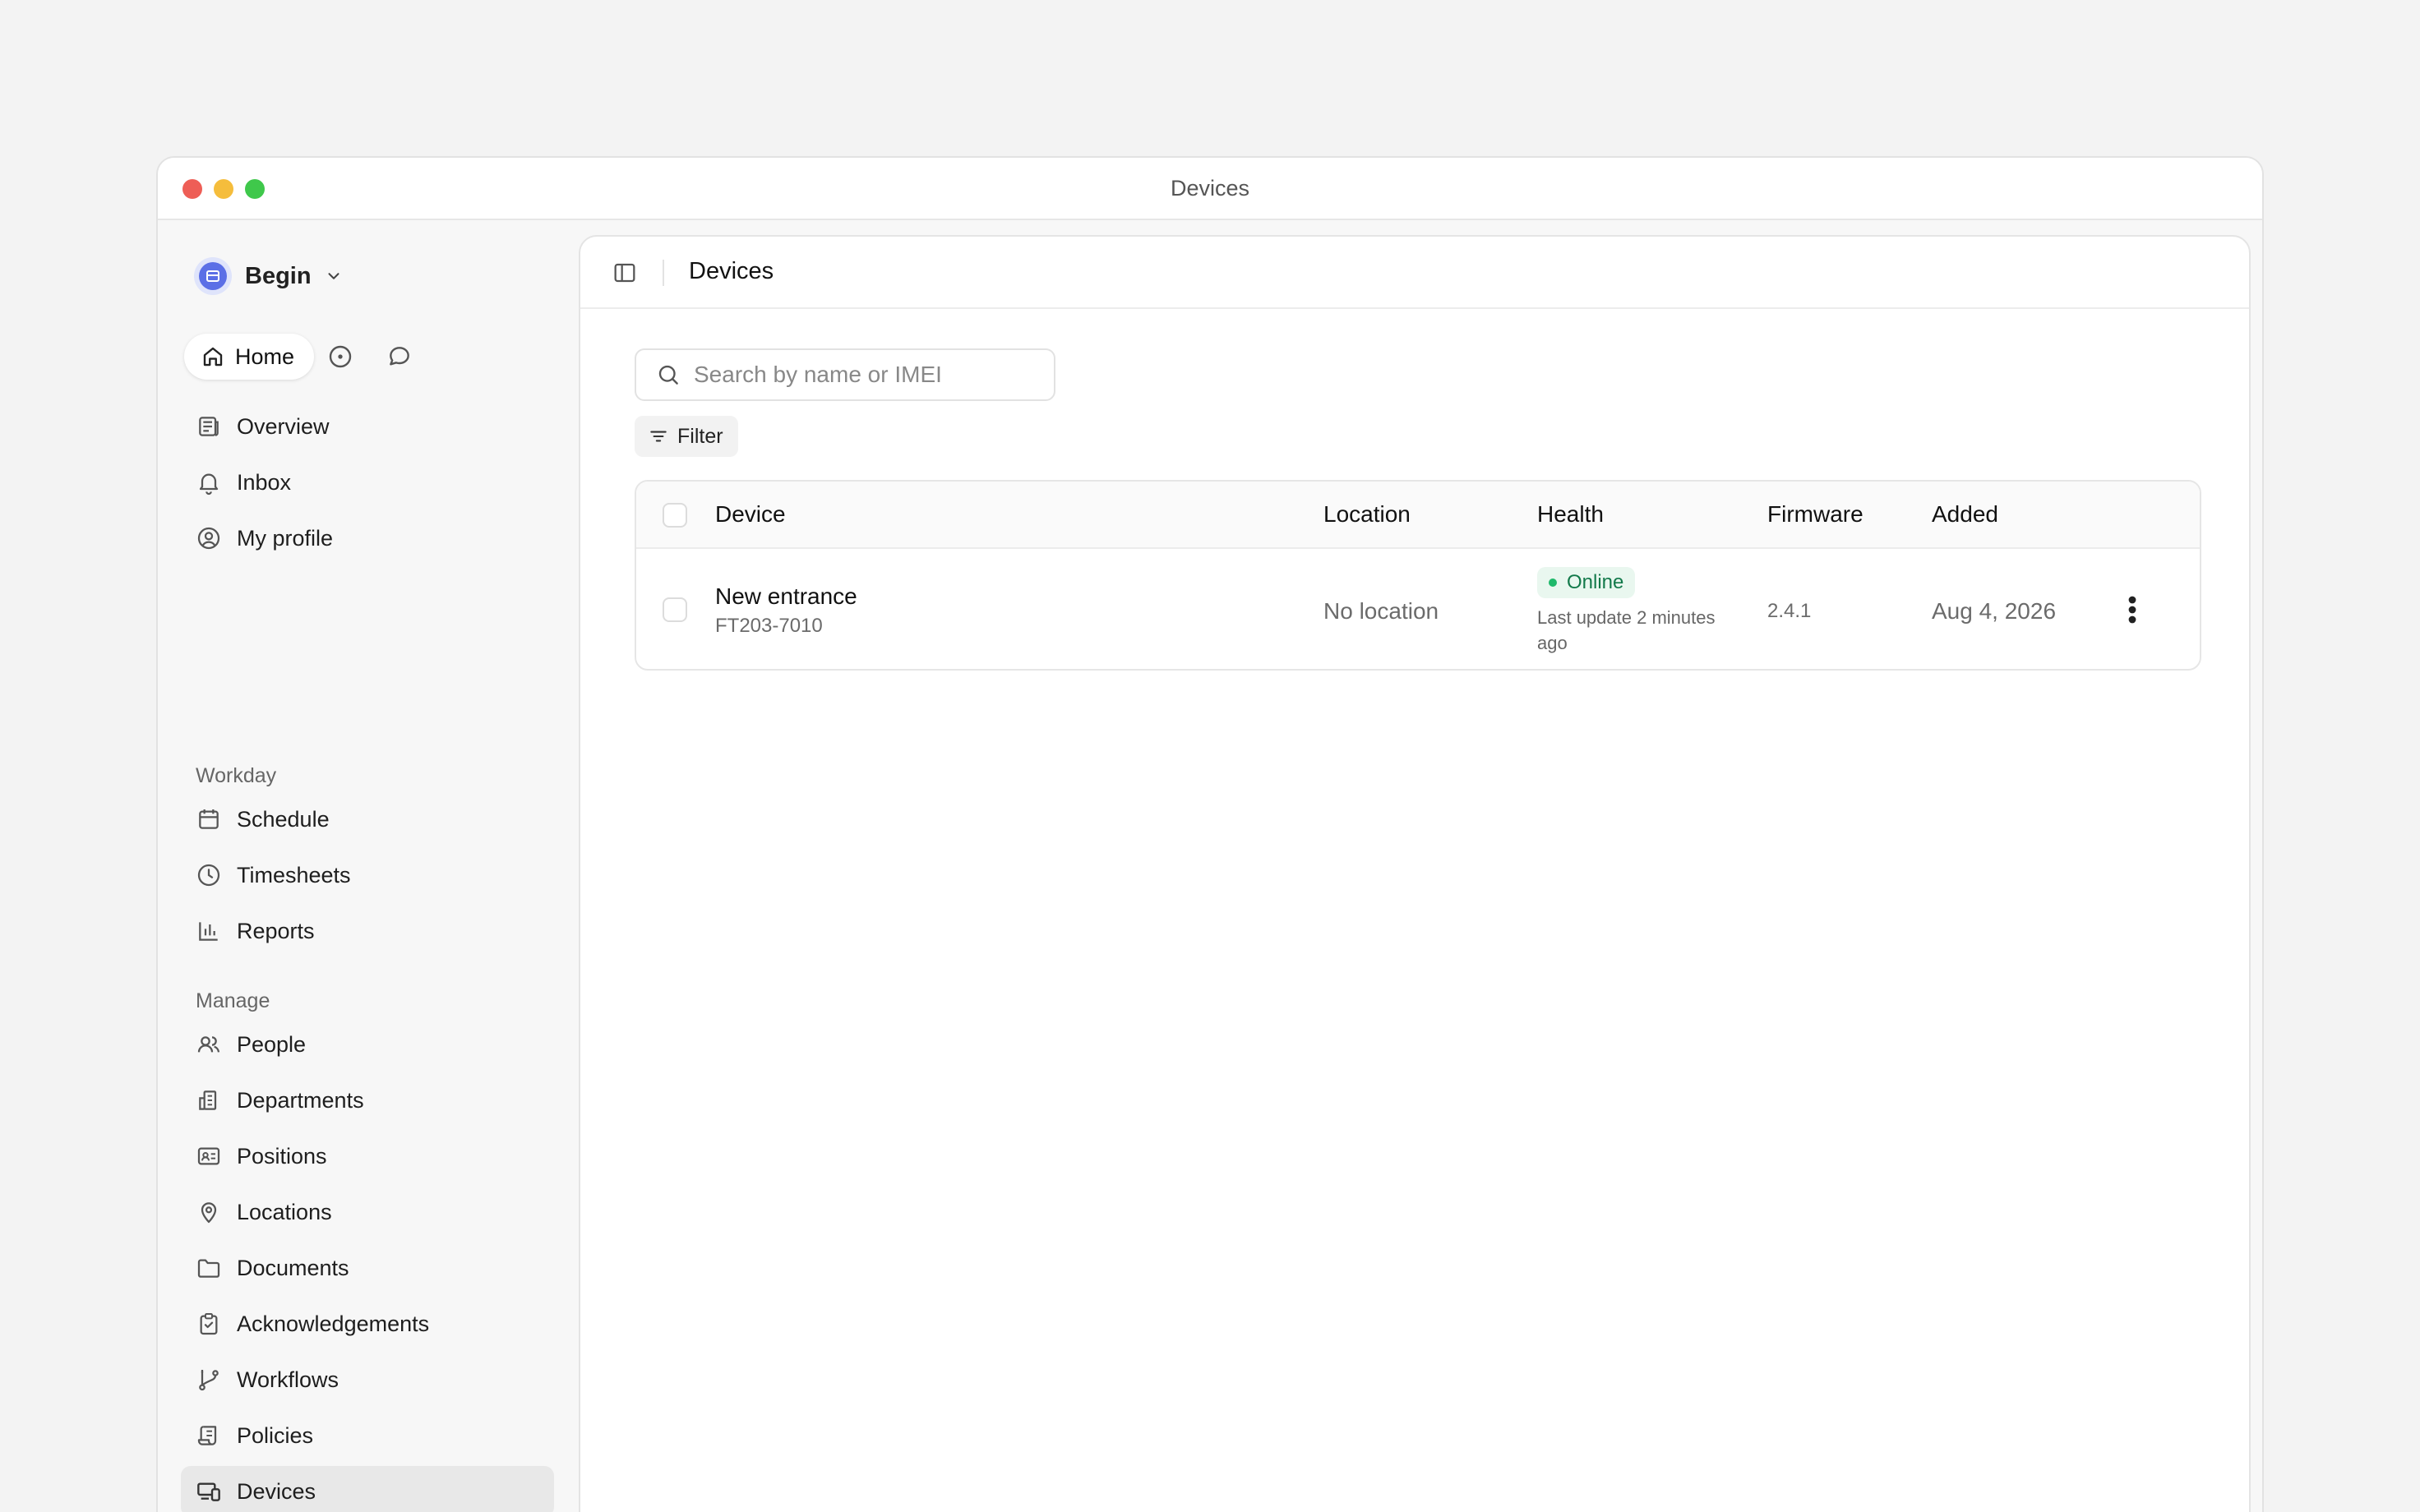 Image resolution: width=2420 pixels, height=1512 pixels. I want to click on health-note: Last update 2 minutes ago, so click(1626, 630).